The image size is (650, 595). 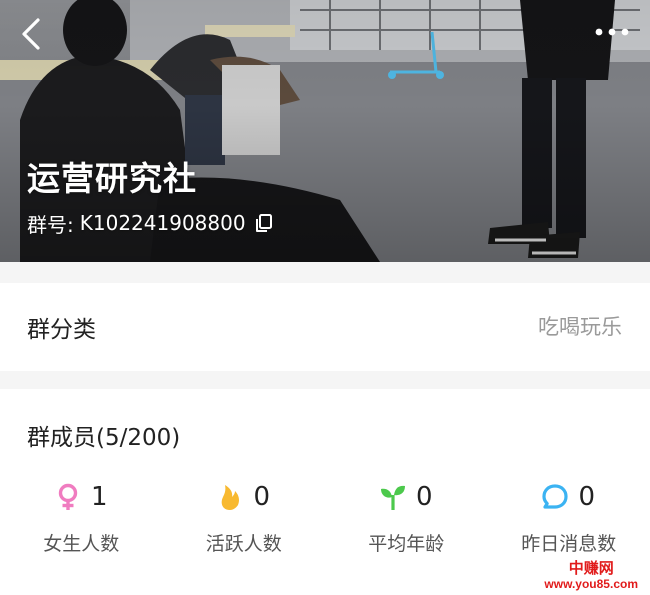 What do you see at coordinates (555, 496) in the screenshot?
I see `chat-bubble-icon` at bounding box center [555, 496].